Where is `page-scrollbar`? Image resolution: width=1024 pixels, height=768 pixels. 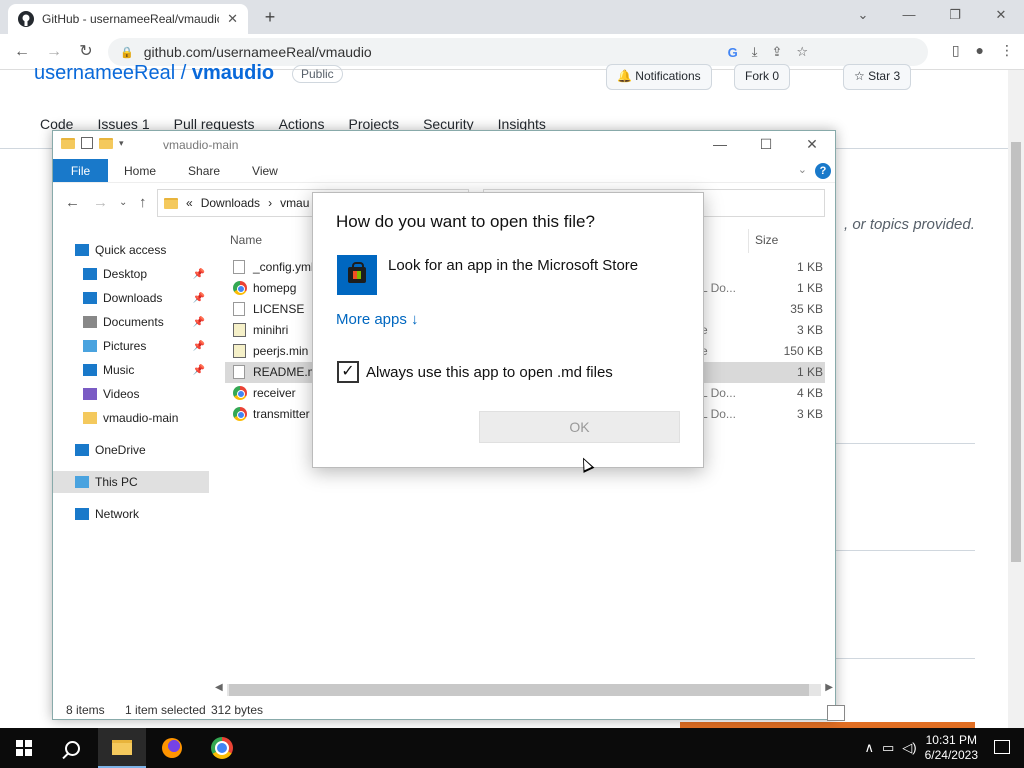 page-scrollbar is located at coordinates (1016, 399).